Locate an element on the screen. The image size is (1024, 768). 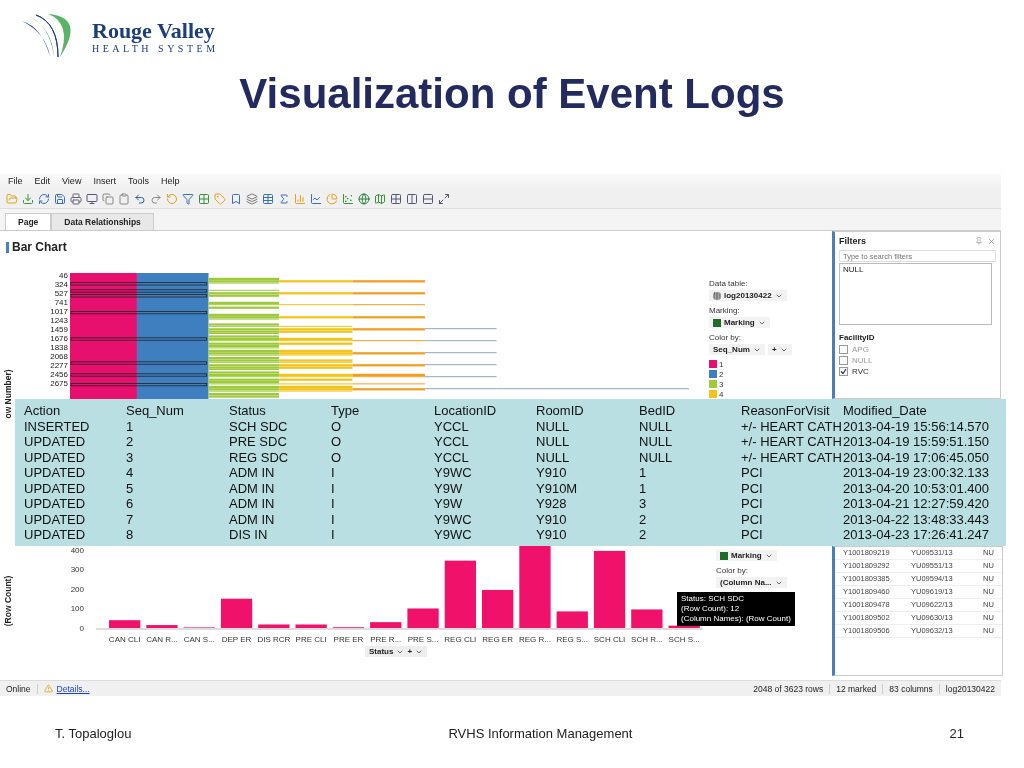
table-cell-text: Y910M is located at coordinates (557, 488).